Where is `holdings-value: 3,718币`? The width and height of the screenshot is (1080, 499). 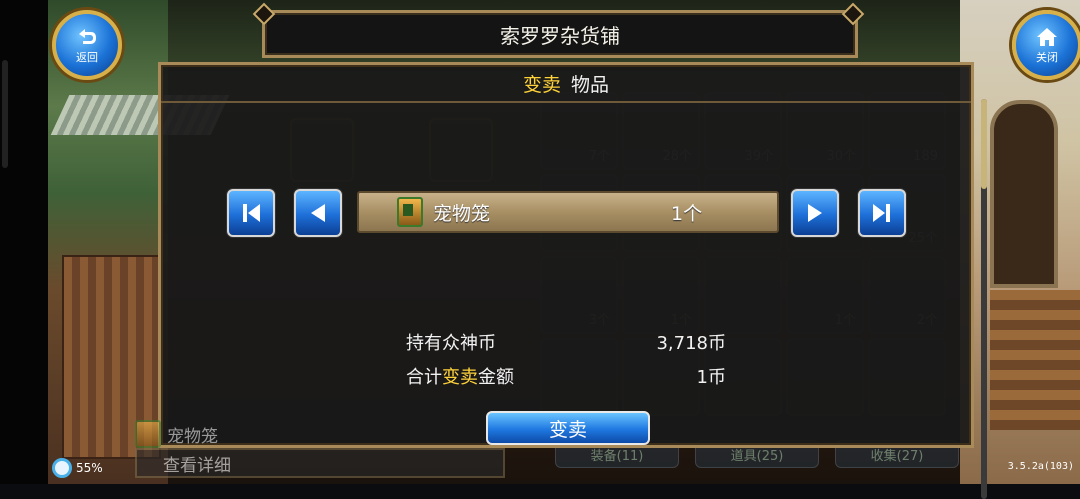 holdings-value: 3,718币 is located at coordinates (691, 343).